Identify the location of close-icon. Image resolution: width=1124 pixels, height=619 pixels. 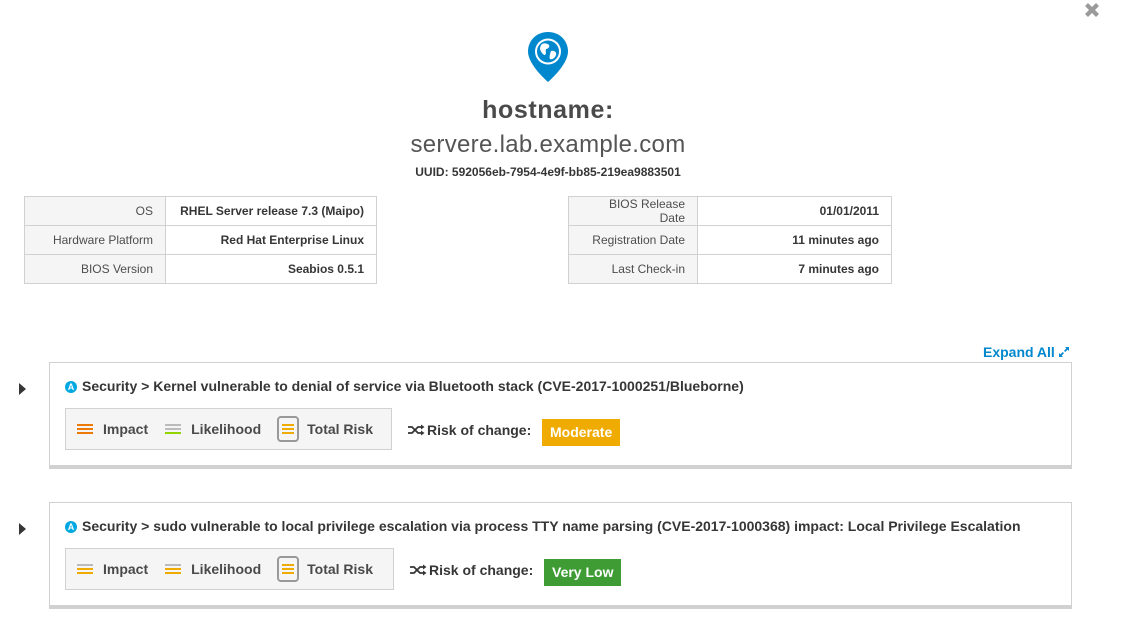
(1092, 10).